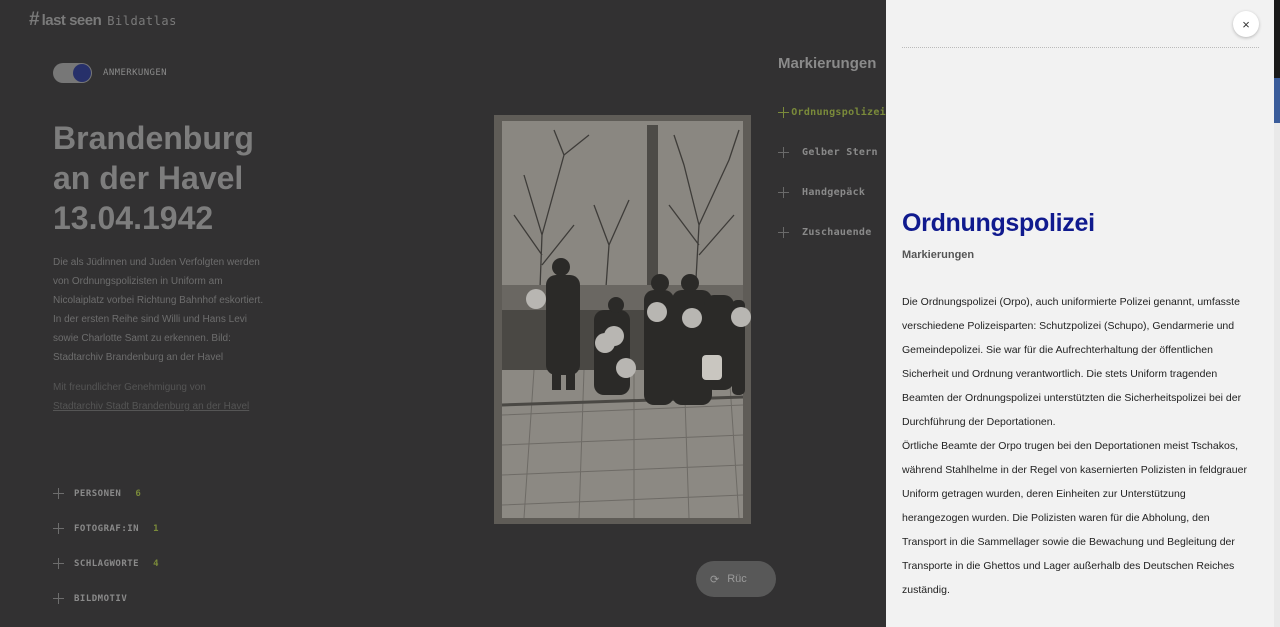 This screenshot has height=627, width=1280. Describe the element at coordinates (1277, 375) in the screenshot. I see `edge-strip-light` at that location.